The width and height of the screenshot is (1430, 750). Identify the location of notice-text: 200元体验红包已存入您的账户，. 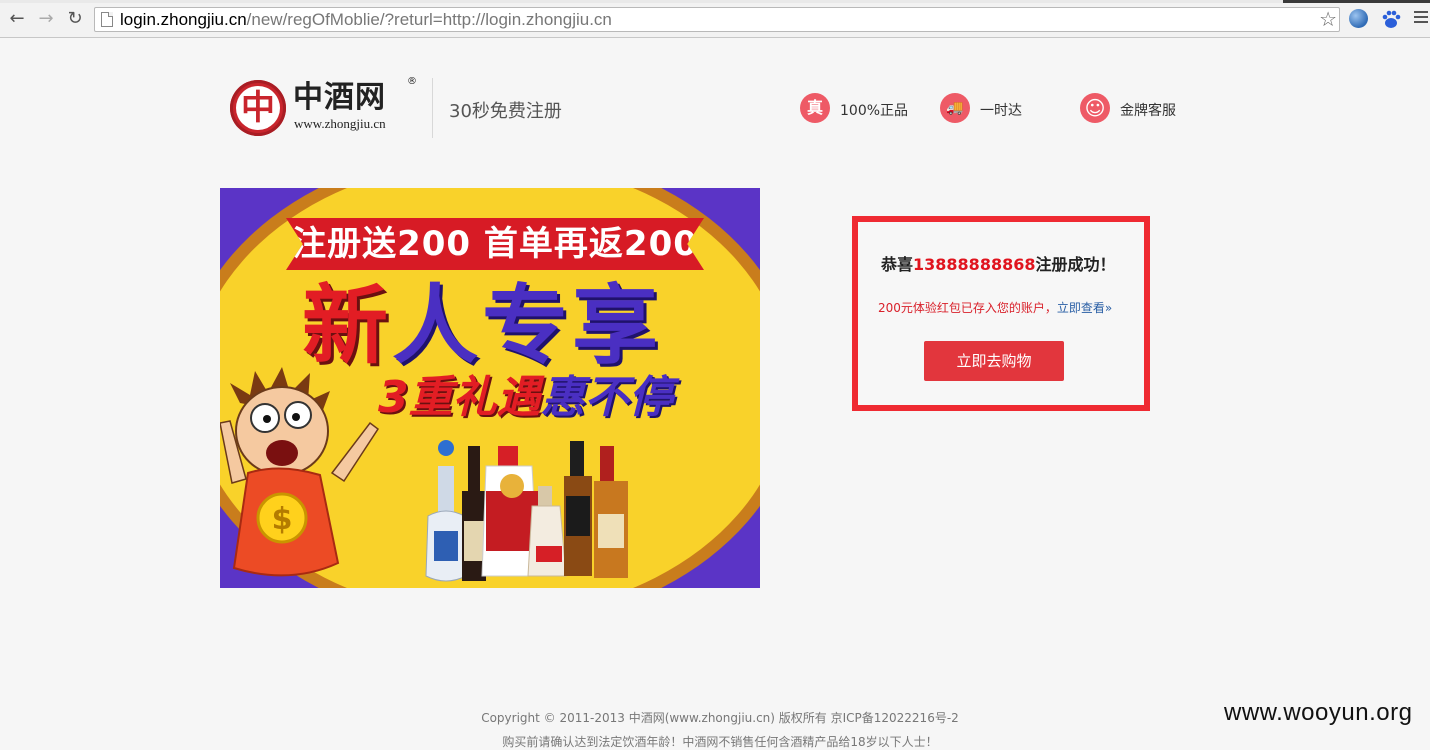
(967, 308).